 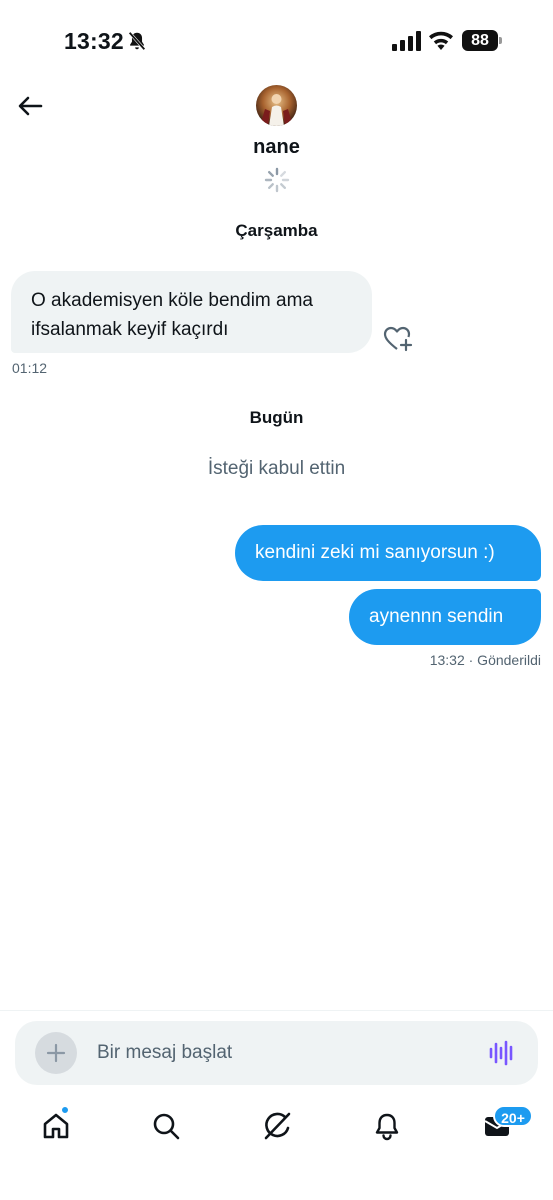 What do you see at coordinates (277, 180) in the screenshot?
I see `loading-spinner-icon` at bounding box center [277, 180].